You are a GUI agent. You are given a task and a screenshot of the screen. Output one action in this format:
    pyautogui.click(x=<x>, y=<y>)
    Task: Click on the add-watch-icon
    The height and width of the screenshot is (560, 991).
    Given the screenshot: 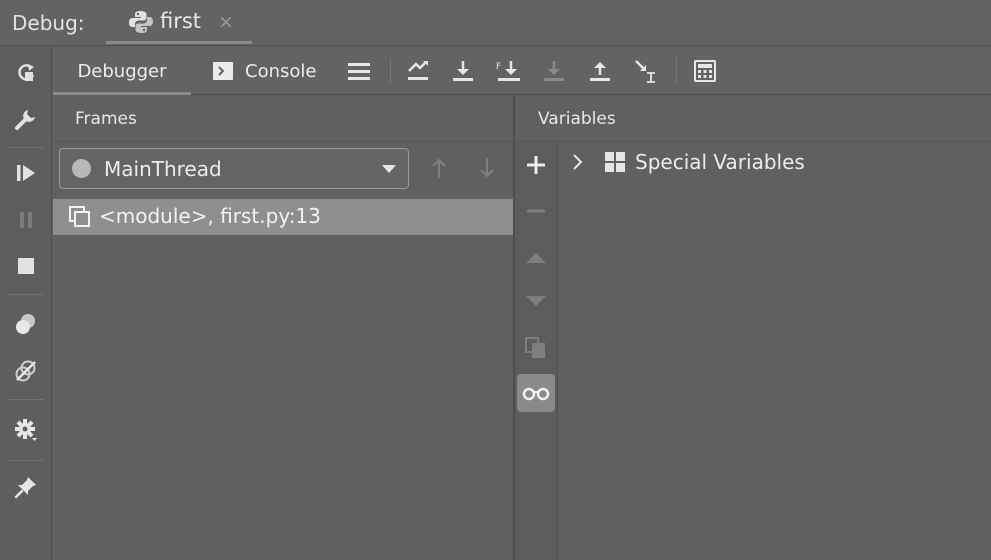 What is the action you would take?
    pyautogui.click(x=536, y=165)
    